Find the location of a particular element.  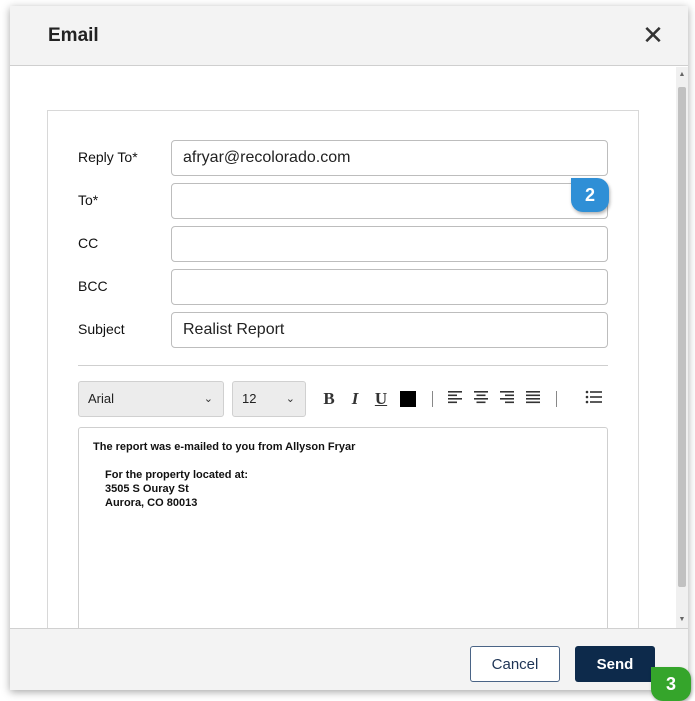

bcc-row: BCC is located at coordinates (343, 287).